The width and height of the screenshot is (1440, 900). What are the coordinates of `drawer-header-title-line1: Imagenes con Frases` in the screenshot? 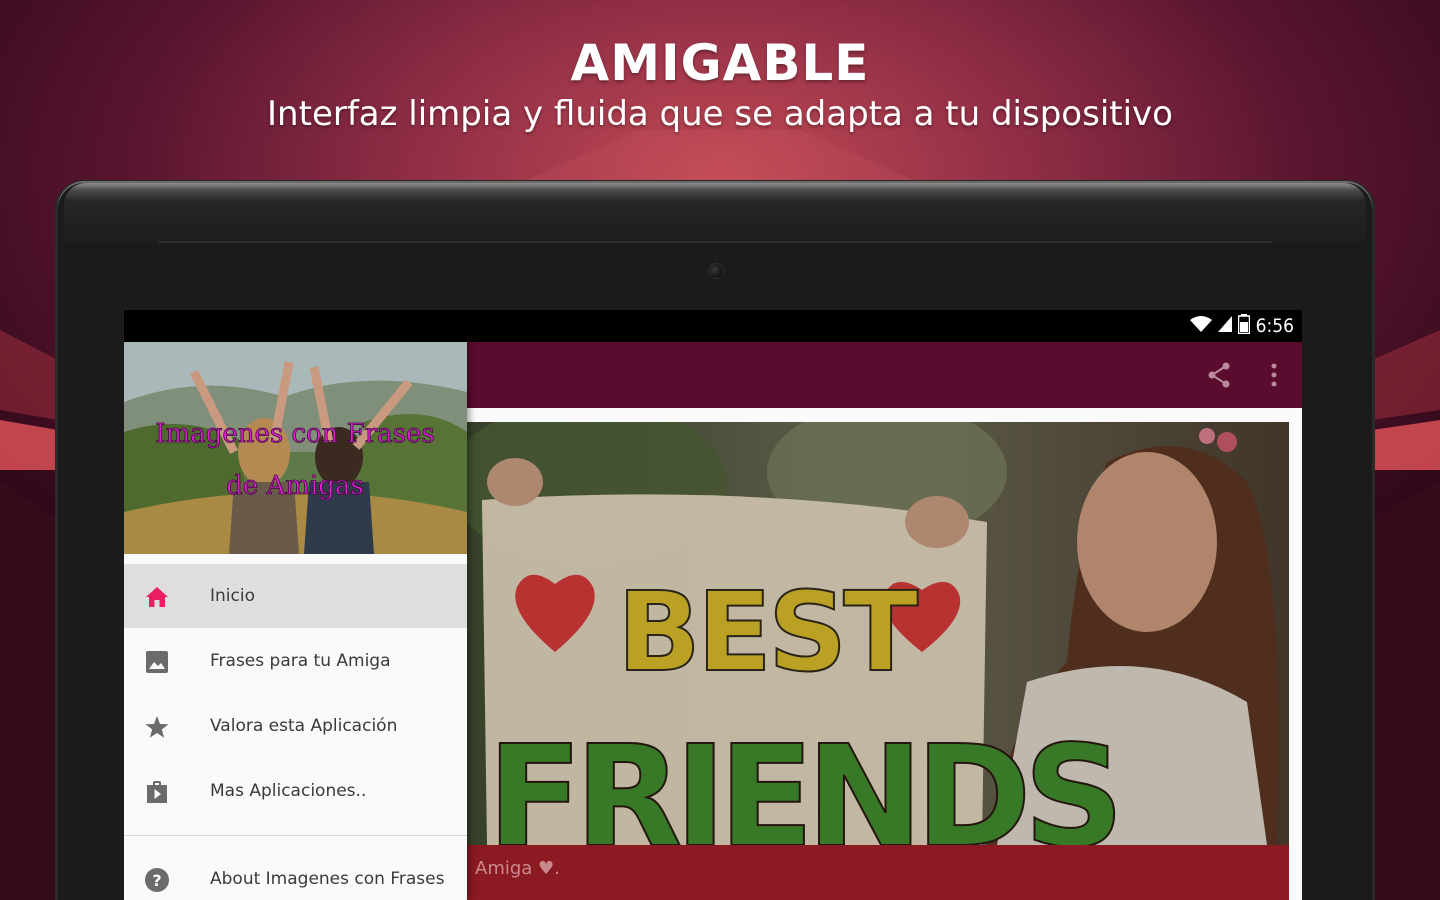 It's located at (294, 434).